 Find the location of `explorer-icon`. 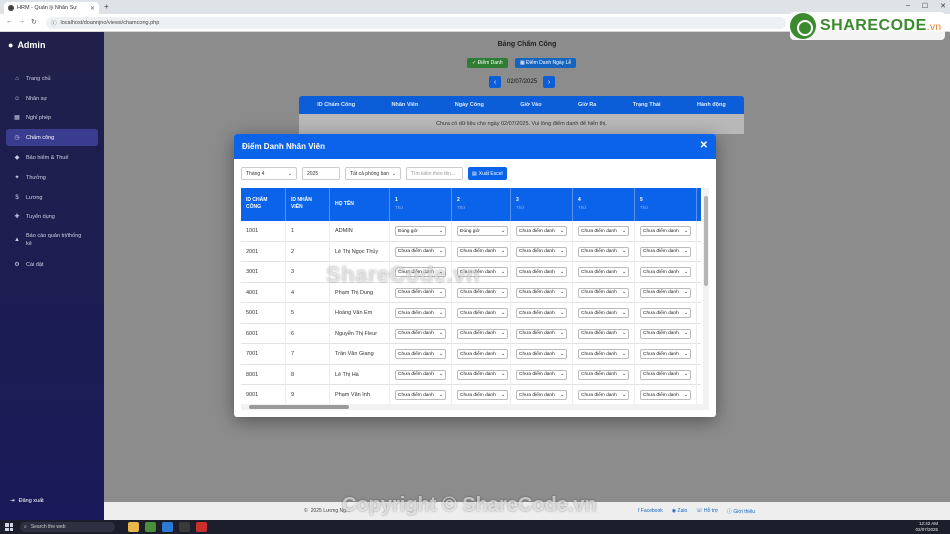

explorer-icon is located at coordinates (133, 527).